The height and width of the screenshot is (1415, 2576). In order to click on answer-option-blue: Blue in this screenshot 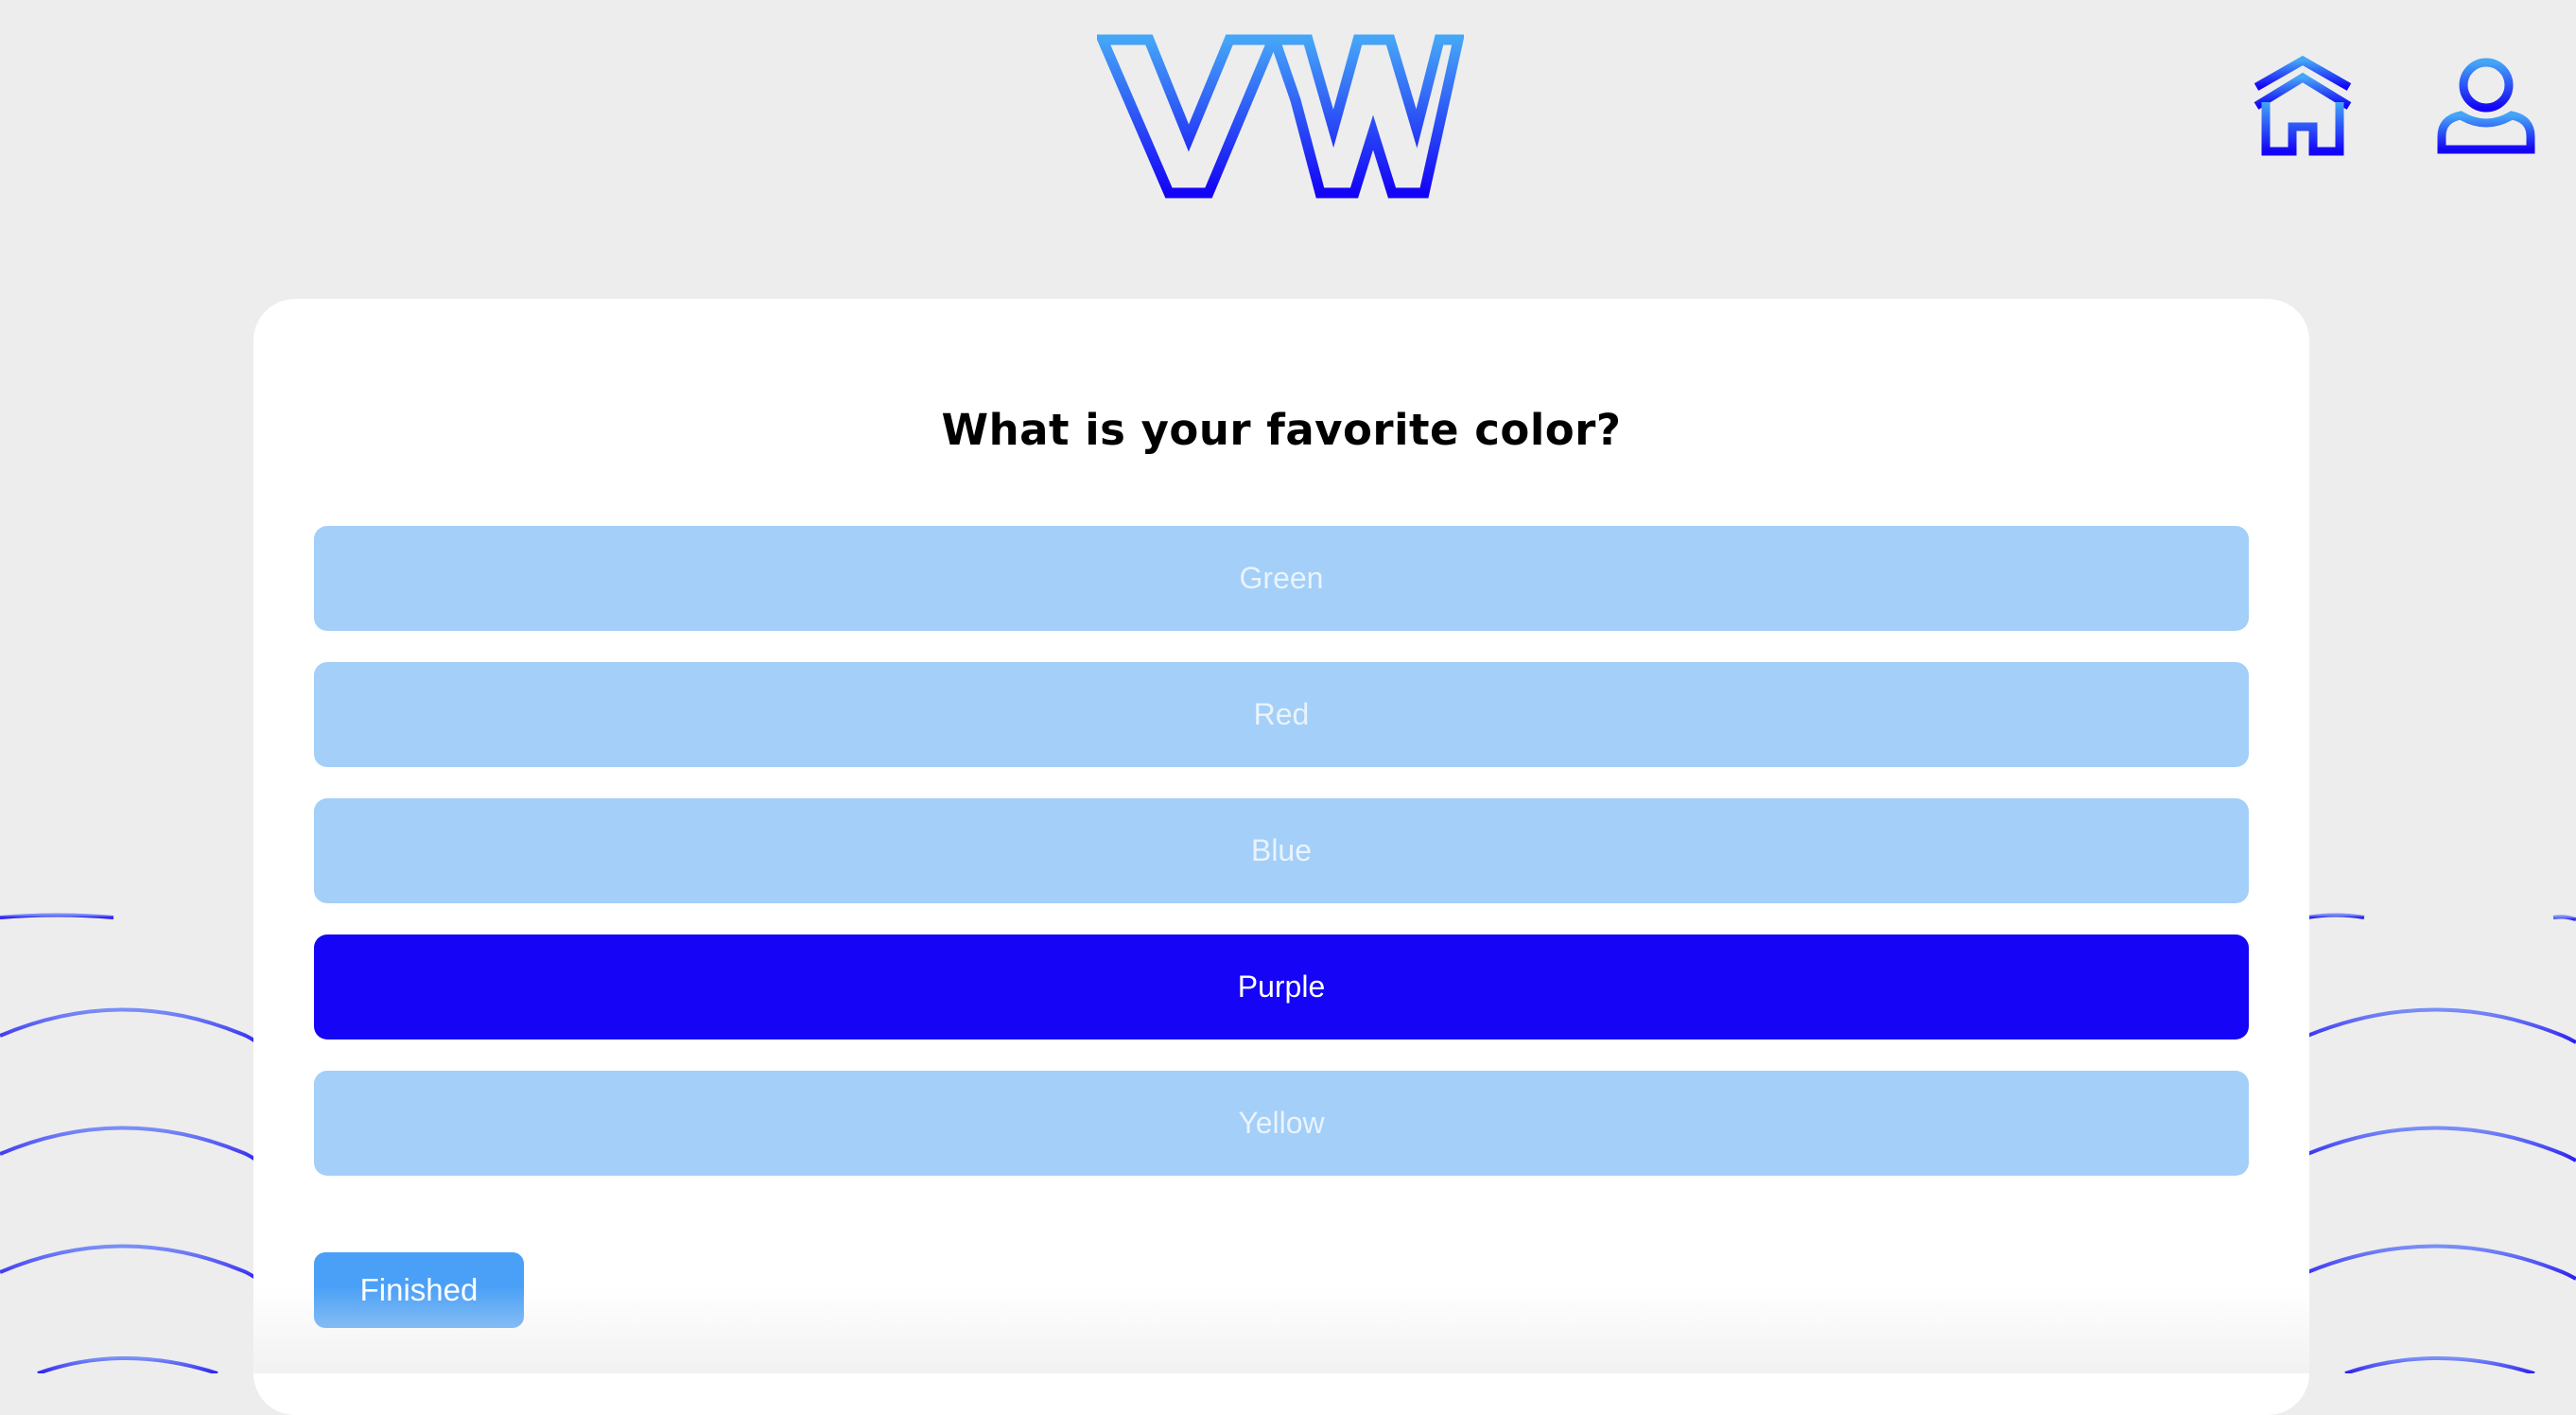, I will do `click(1281, 850)`.